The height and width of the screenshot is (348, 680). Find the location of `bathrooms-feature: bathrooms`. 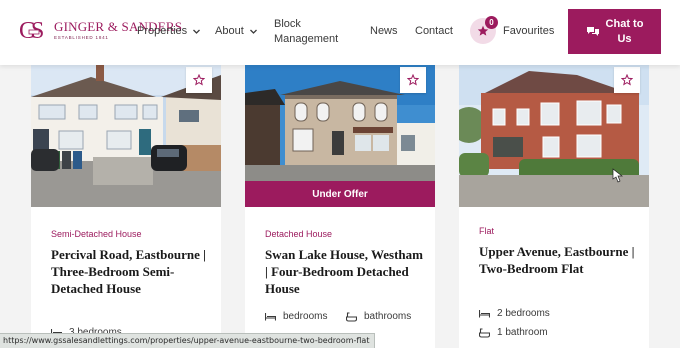

bathrooms-feature: bathrooms is located at coordinates (378, 316).